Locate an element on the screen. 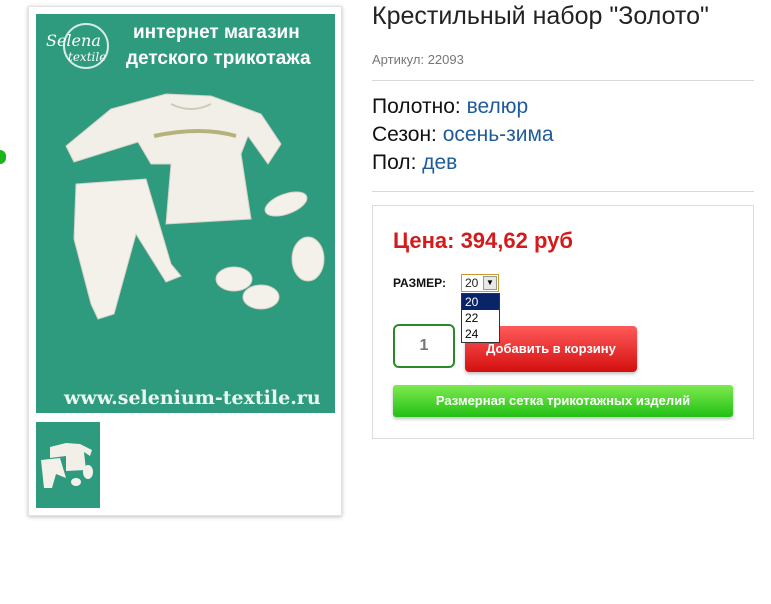 This screenshot has height=604, width=771. price-value: 394,62 руб is located at coordinates (516, 240).